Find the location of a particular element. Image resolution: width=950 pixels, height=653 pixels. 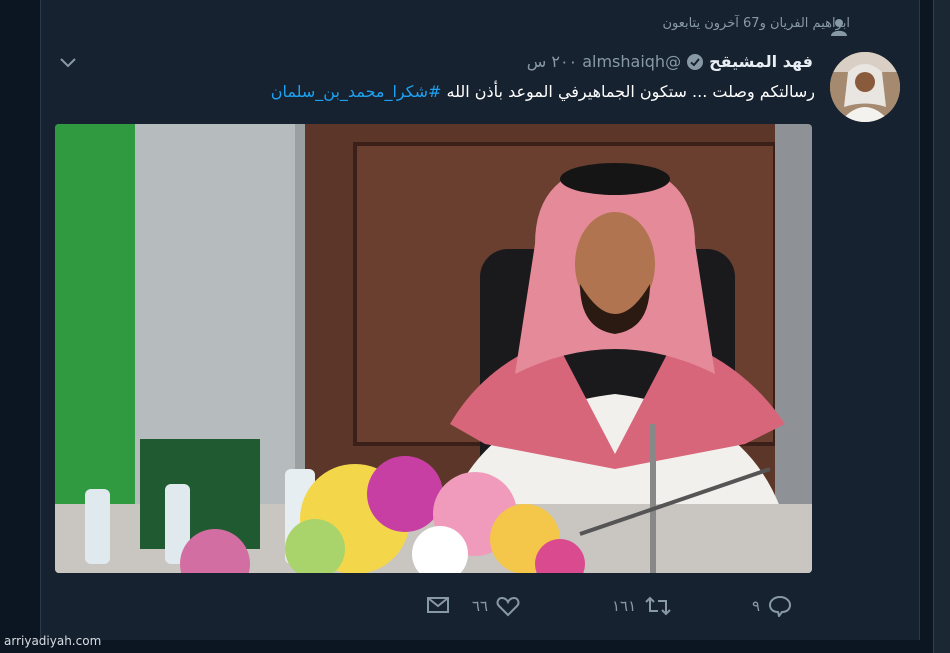

reply-count: ٩ is located at coordinates (756, 606).